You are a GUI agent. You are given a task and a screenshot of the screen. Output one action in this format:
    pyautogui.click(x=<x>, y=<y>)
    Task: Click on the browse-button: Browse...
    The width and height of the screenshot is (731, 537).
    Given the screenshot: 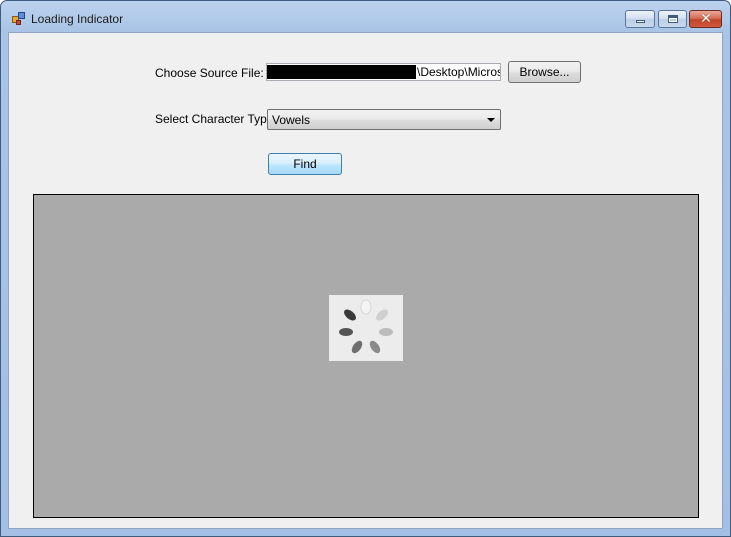 What is the action you would take?
    pyautogui.click(x=544, y=72)
    